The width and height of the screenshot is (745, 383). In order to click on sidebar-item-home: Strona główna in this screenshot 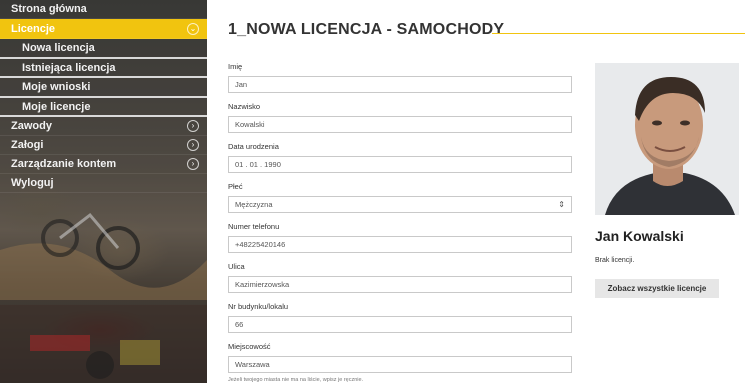, I will do `click(103, 9)`.